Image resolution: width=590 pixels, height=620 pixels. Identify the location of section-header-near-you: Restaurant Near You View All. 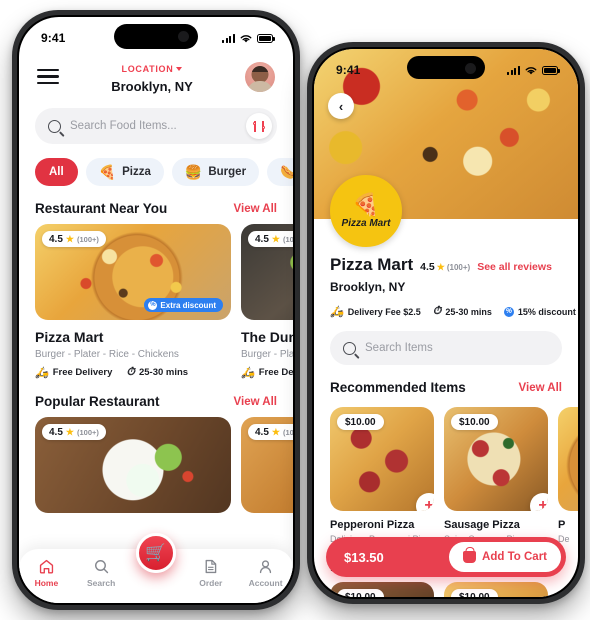
(156, 205).